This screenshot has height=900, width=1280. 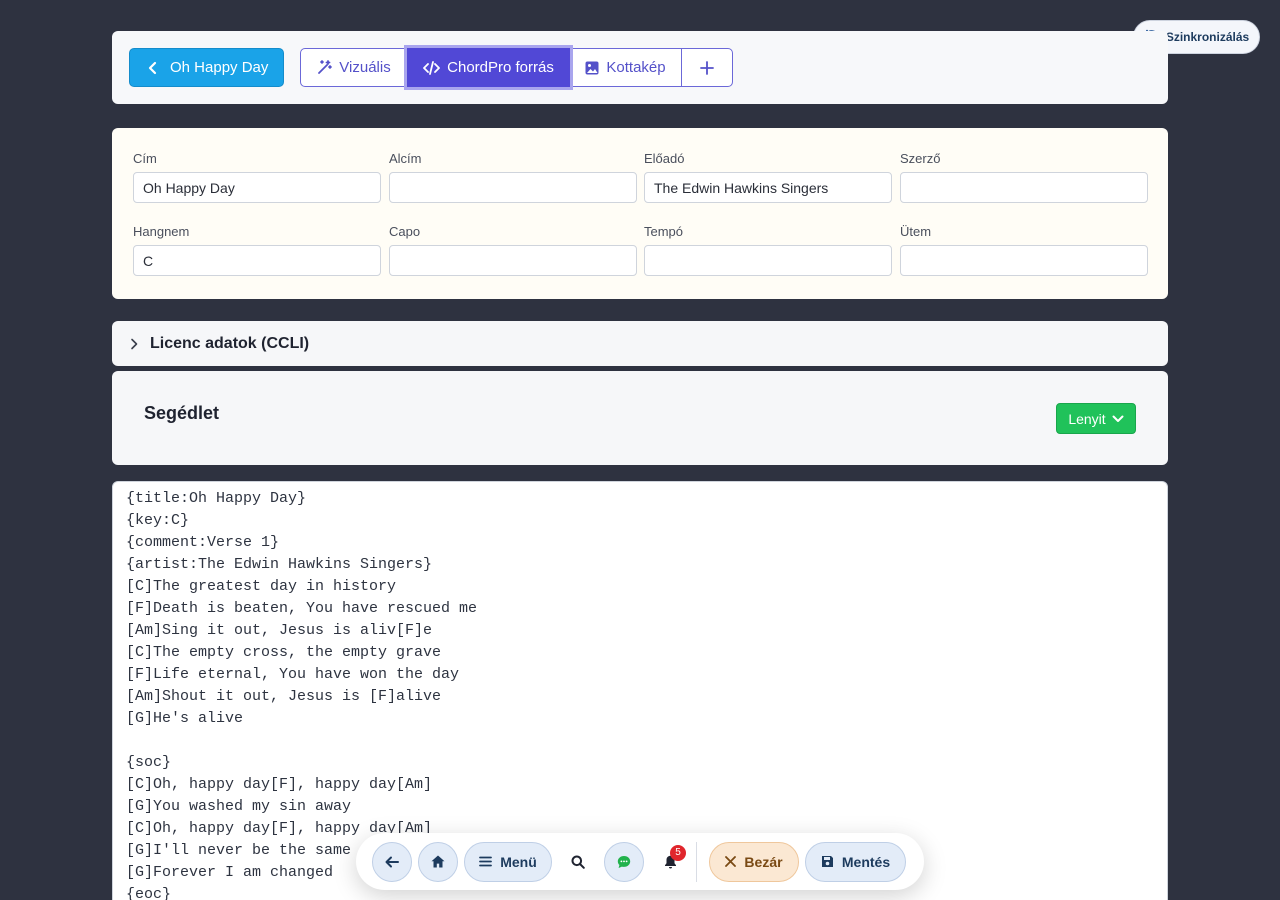 I want to click on editor-line: {comment:Verse 1}, so click(x=203, y=542).